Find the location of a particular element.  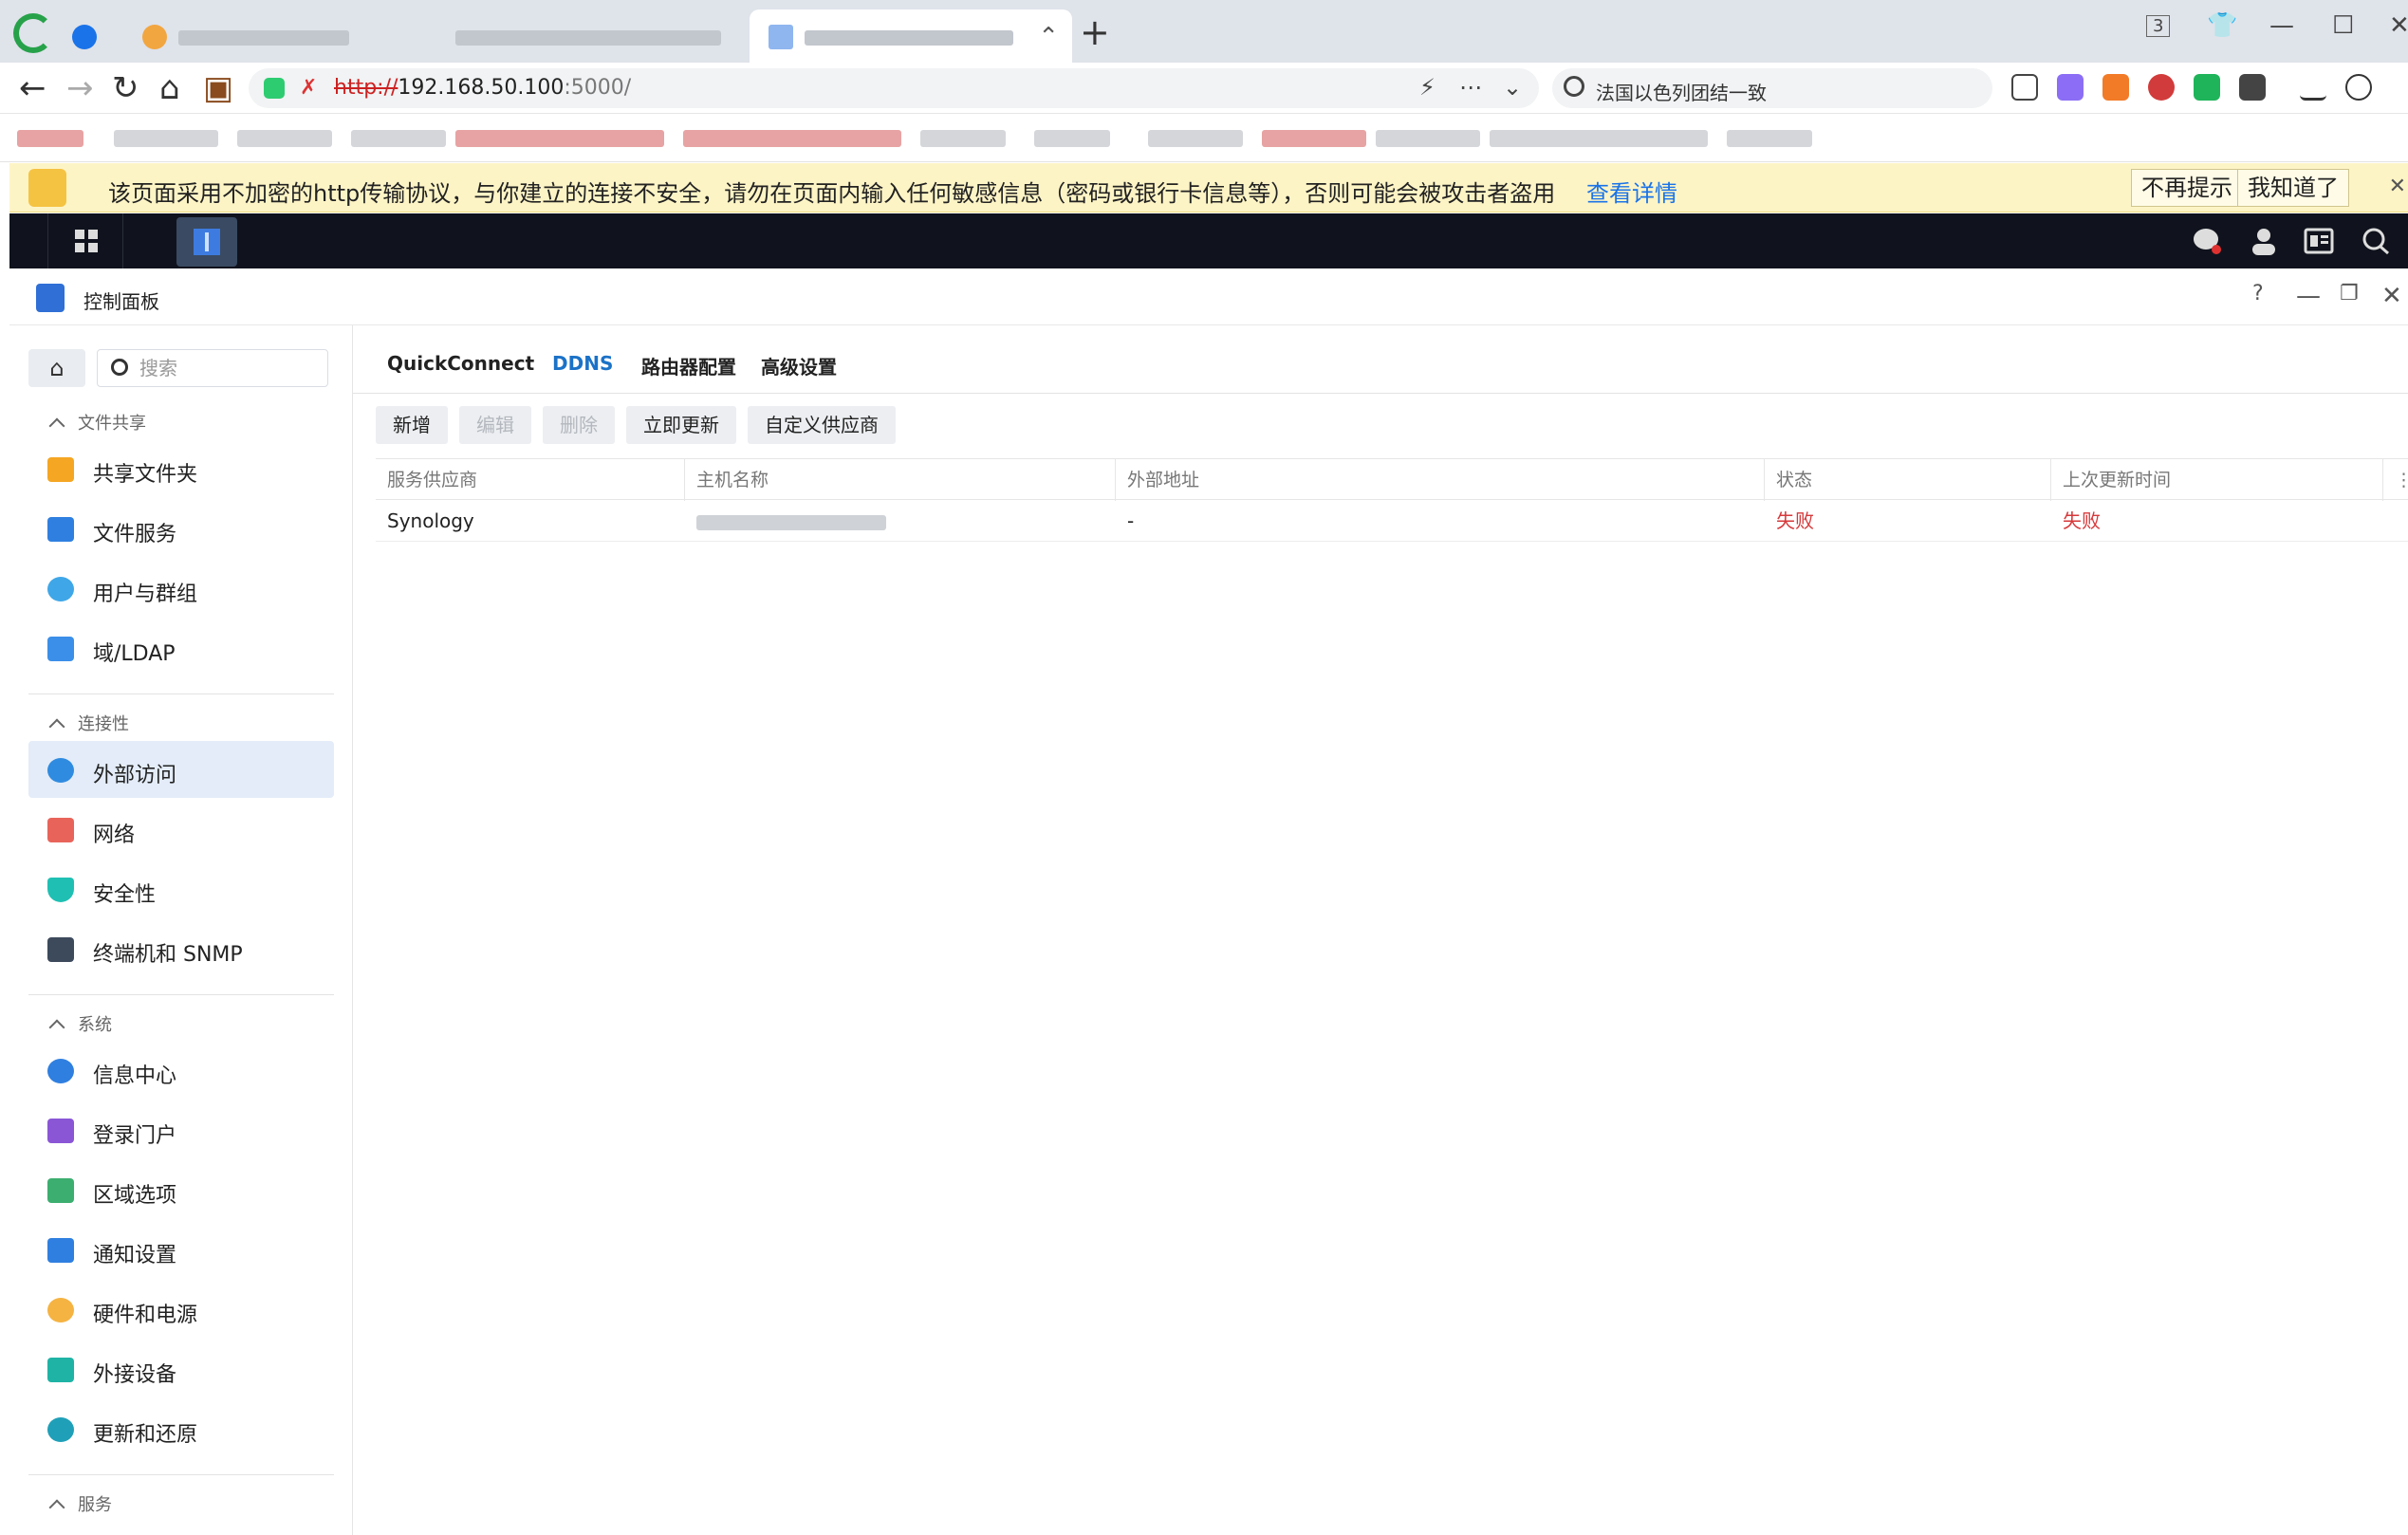

sidebar-item-users-groups: 用户与群组 is located at coordinates (181, 588).